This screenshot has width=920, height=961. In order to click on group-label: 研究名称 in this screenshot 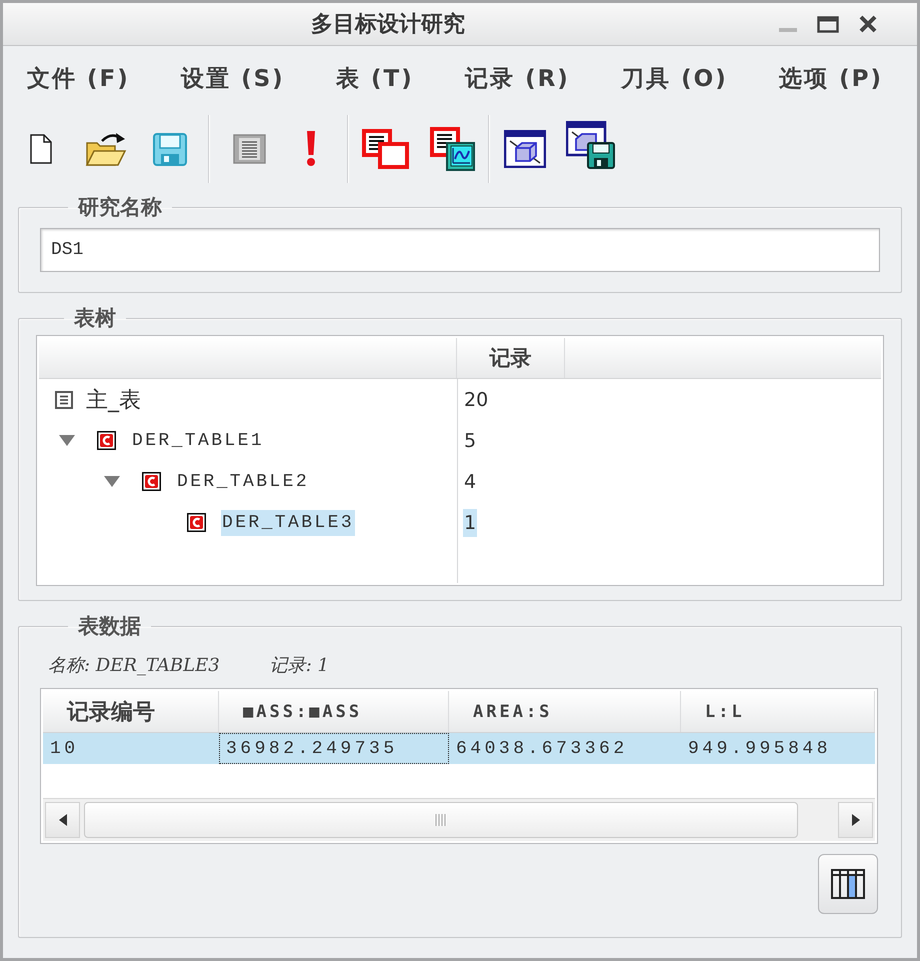, I will do `click(119, 207)`.